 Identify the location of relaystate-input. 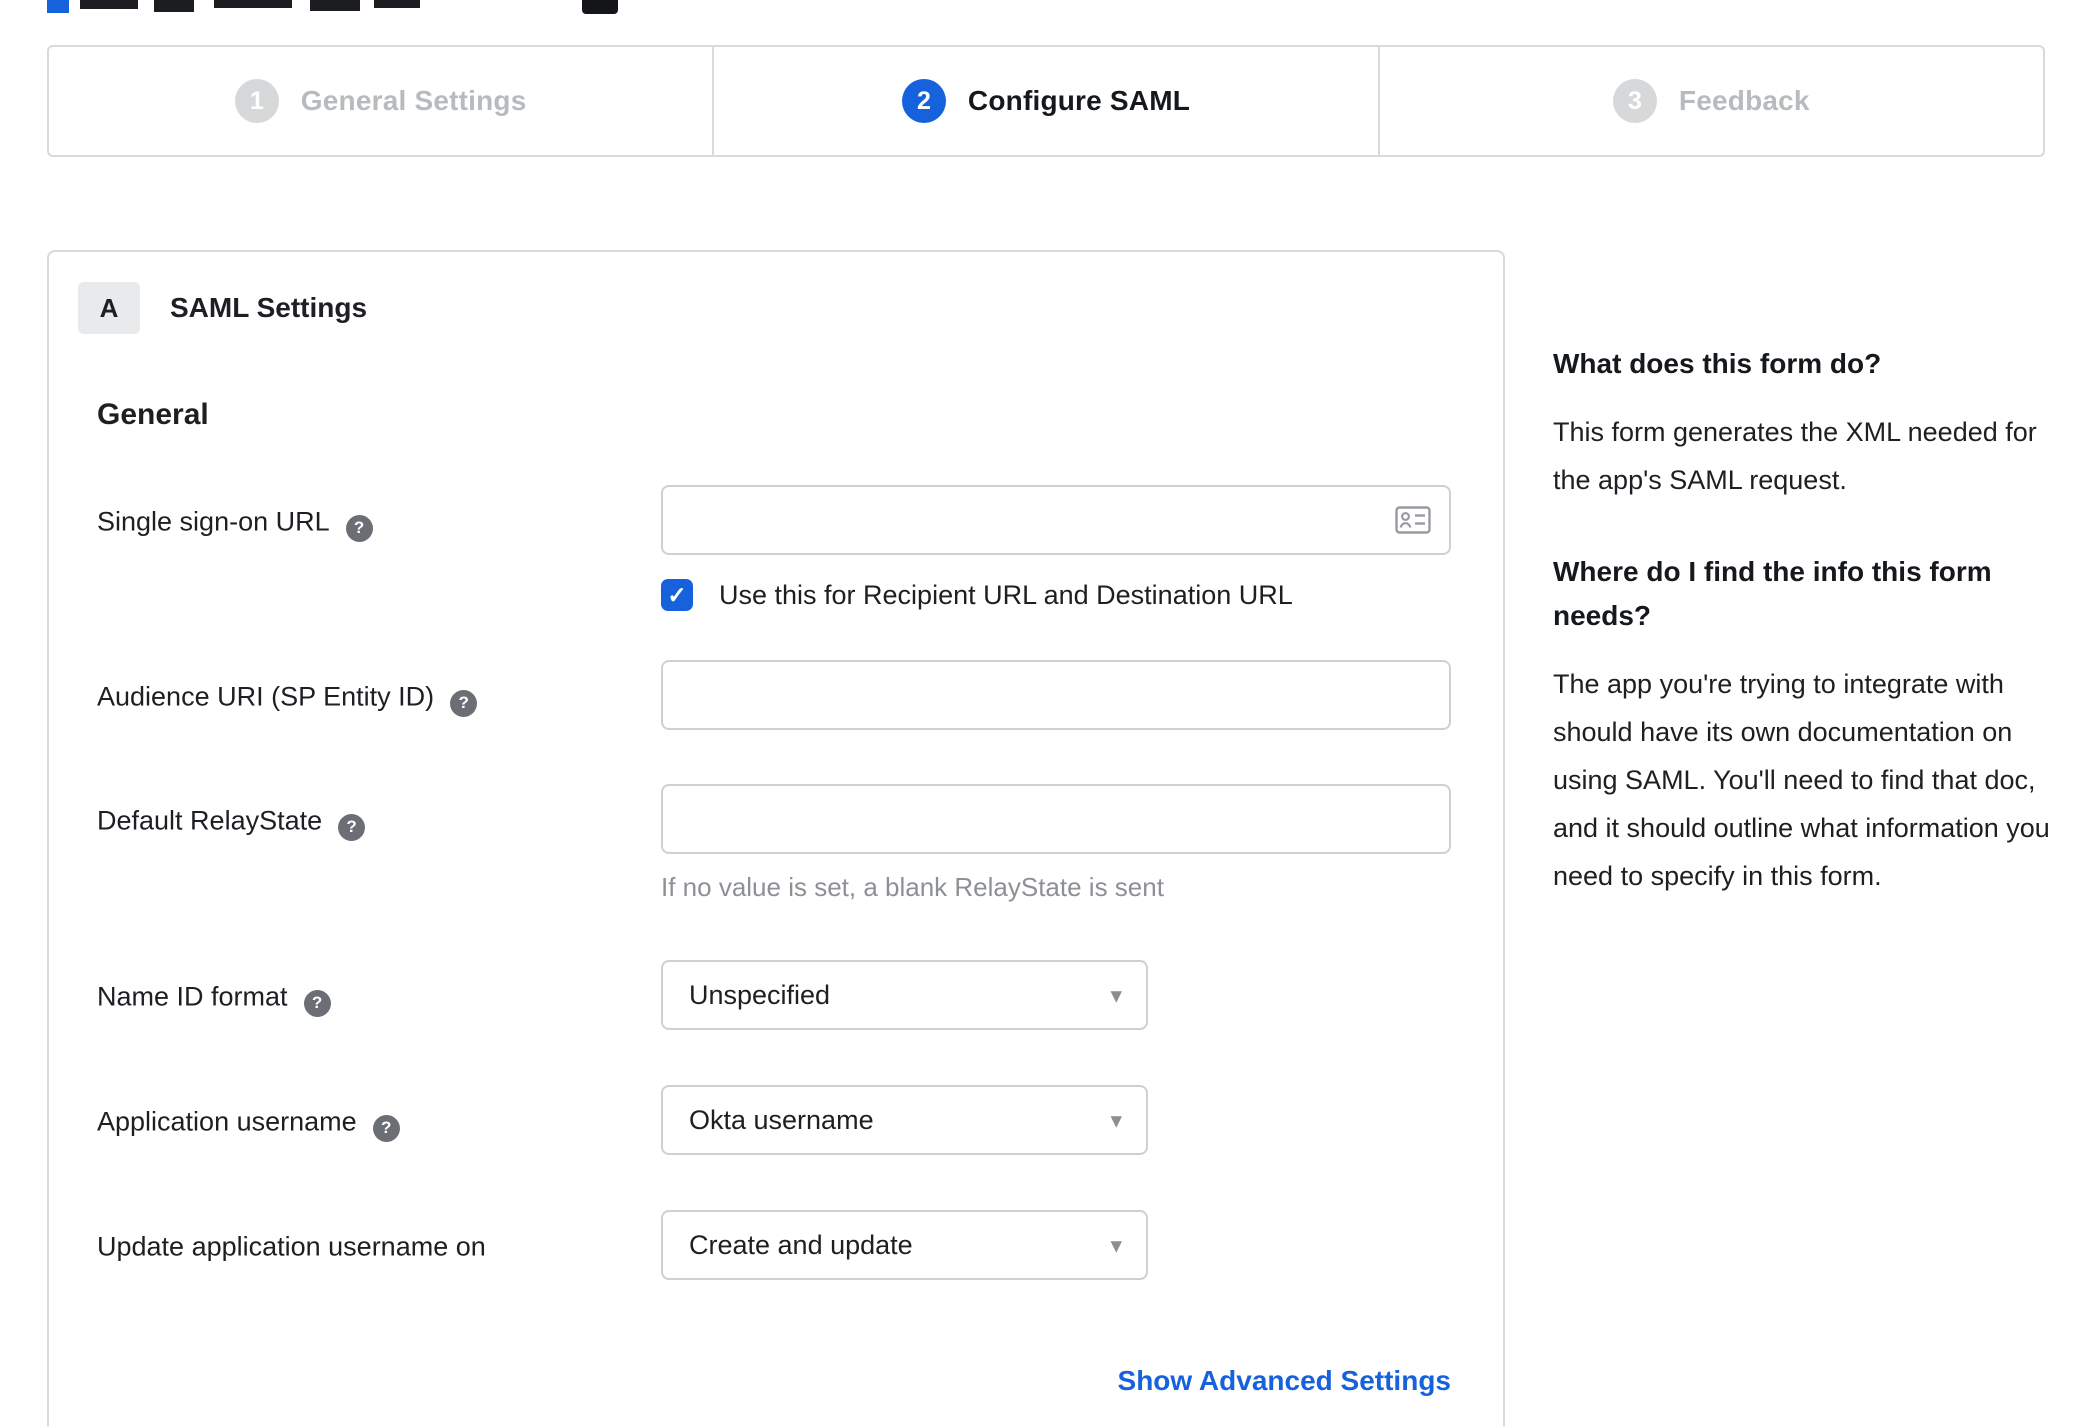
(1056, 819).